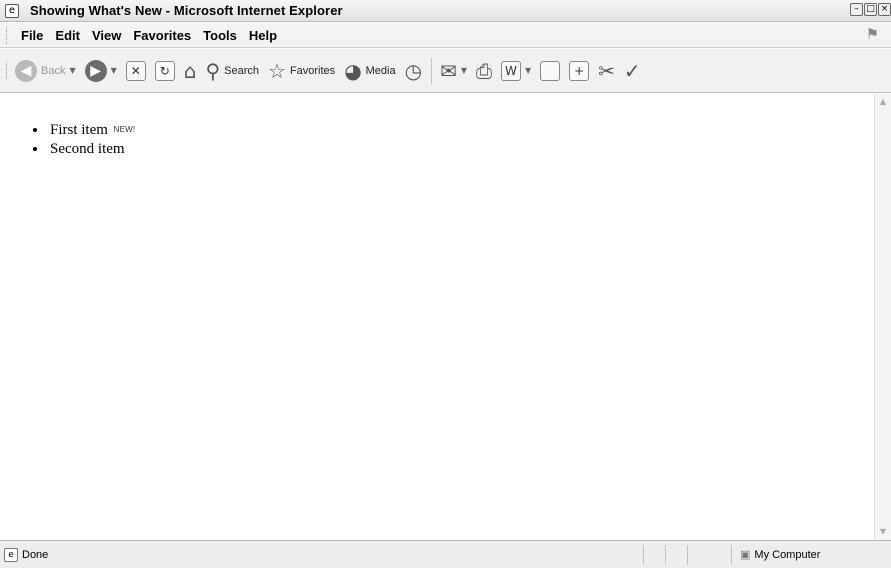 The image size is (891, 568). What do you see at coordinates (32, 35) in the screenshot?
I see `menu-file: File` at bounding box center [32, 35].